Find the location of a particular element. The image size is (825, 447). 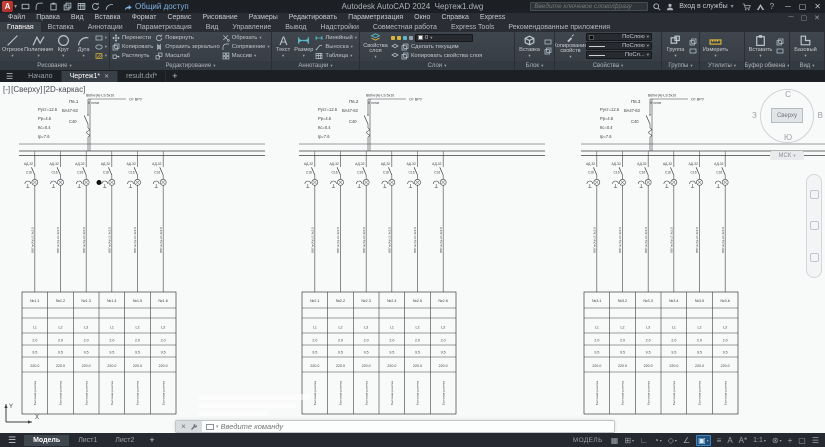

tool-rect-button: ▾ is located at coordinates (101, 37).